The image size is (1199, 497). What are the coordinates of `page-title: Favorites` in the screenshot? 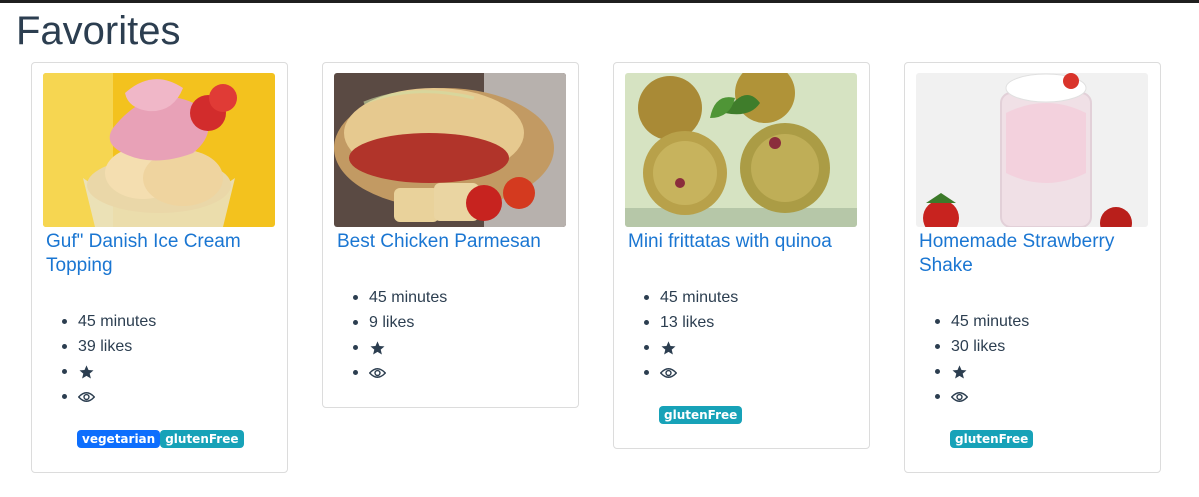 It's located at (98, 31).